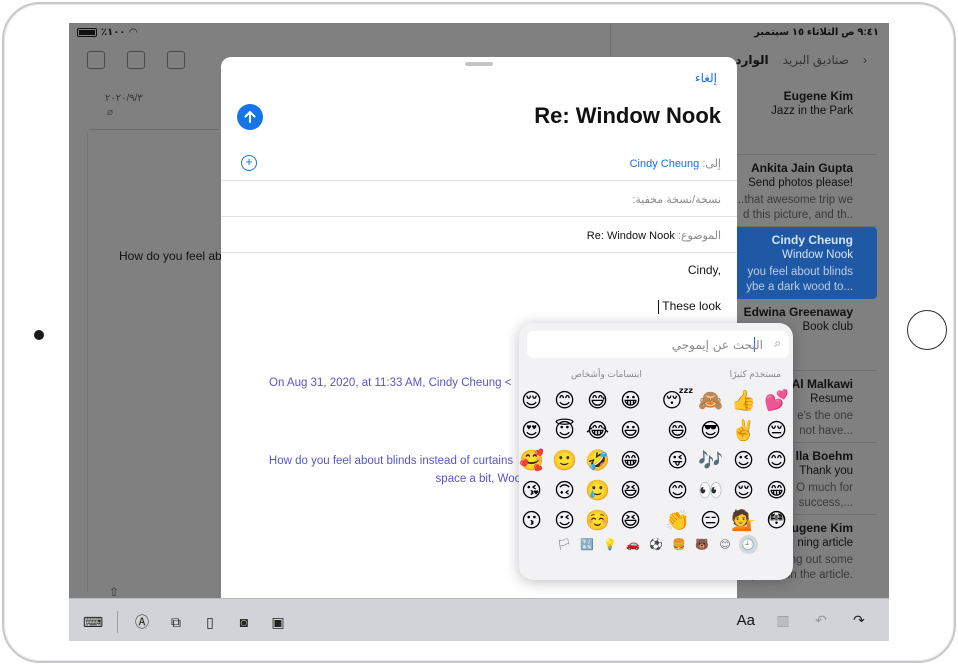 This screenshot has height=665, width=958. What do you see at coordinates (244, 622) in the screenshot?
I see `camera-icon: ◙` at bounding box center [244, 622].